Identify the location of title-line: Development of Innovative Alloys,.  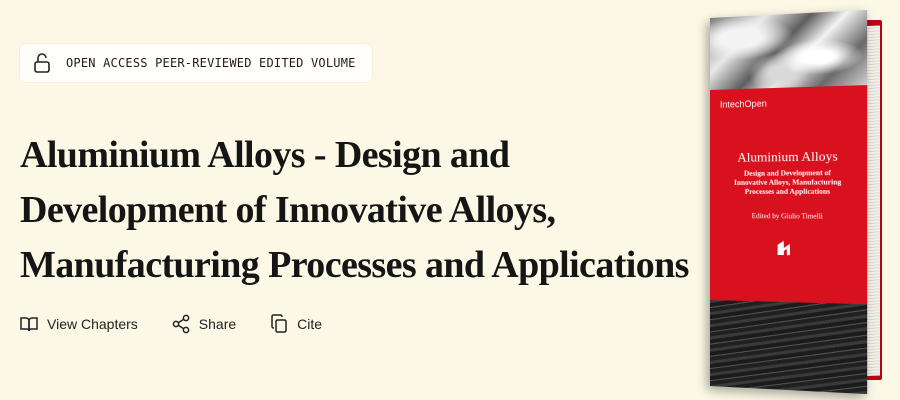
(288, 210).